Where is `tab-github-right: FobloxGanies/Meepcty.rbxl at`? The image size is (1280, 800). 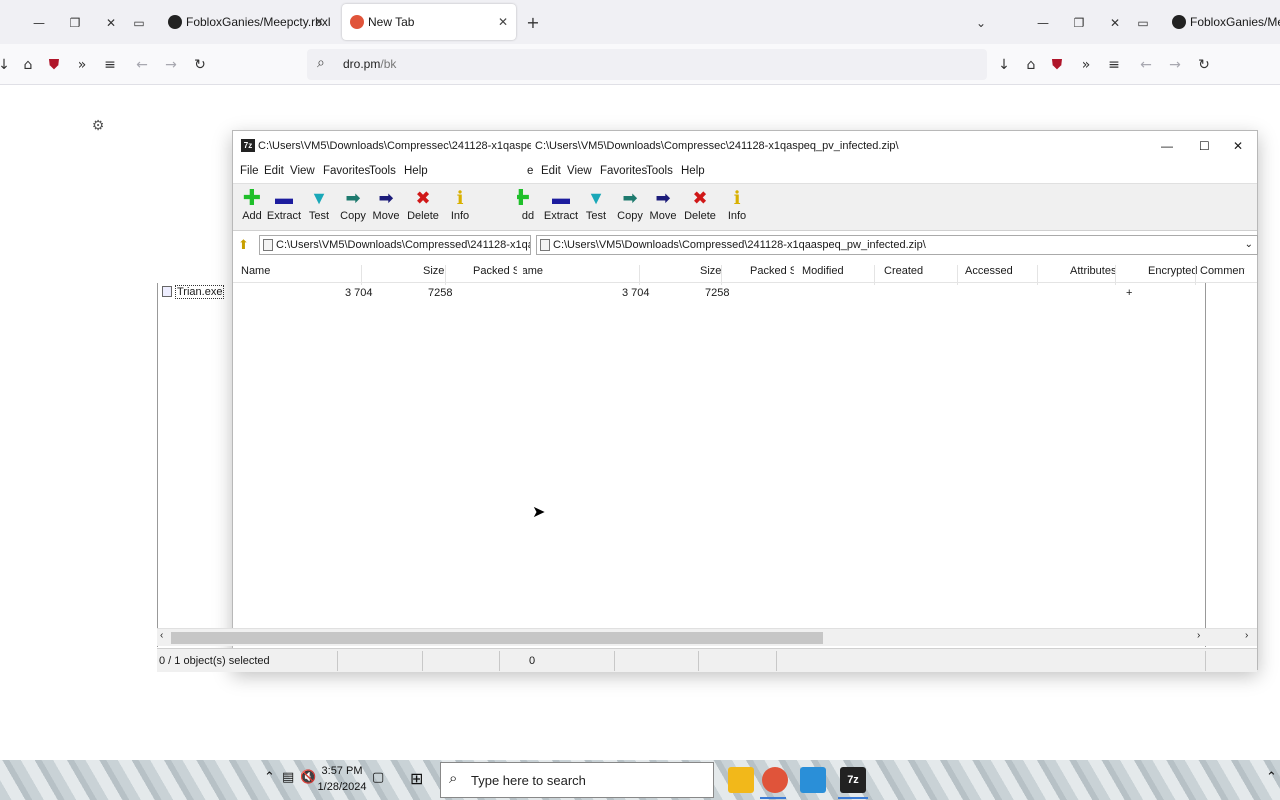 tab-github-right: FobloxGanies/Meepcty.rbxl at is located at coordinates (1222, 22).